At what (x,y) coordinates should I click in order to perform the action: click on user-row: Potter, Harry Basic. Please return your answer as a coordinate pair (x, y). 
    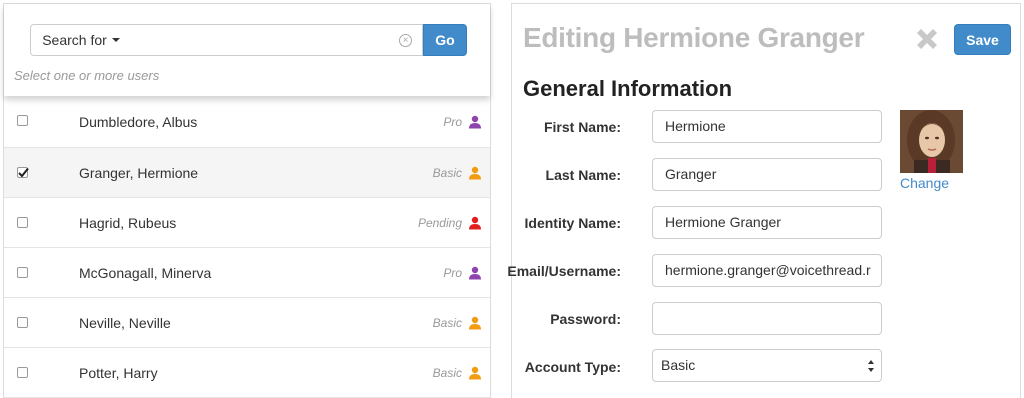
    Looking at the image, I should click on (247, 373).